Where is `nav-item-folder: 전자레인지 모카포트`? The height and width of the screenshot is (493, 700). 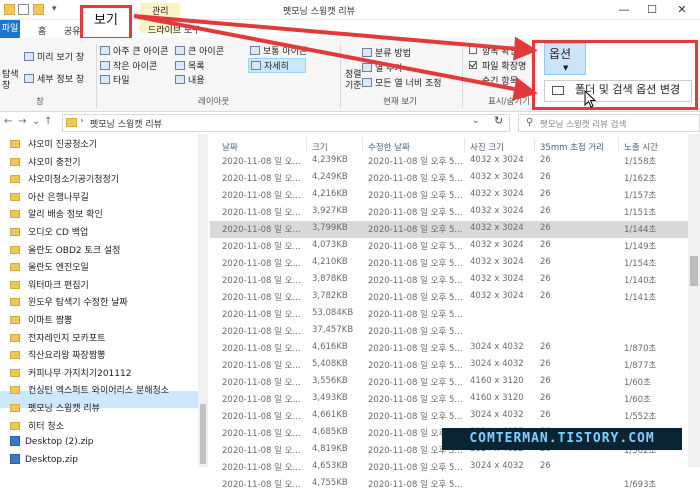
nav-item-folder: 전자레인지 모카포트 is located at coordinates (57, 339).